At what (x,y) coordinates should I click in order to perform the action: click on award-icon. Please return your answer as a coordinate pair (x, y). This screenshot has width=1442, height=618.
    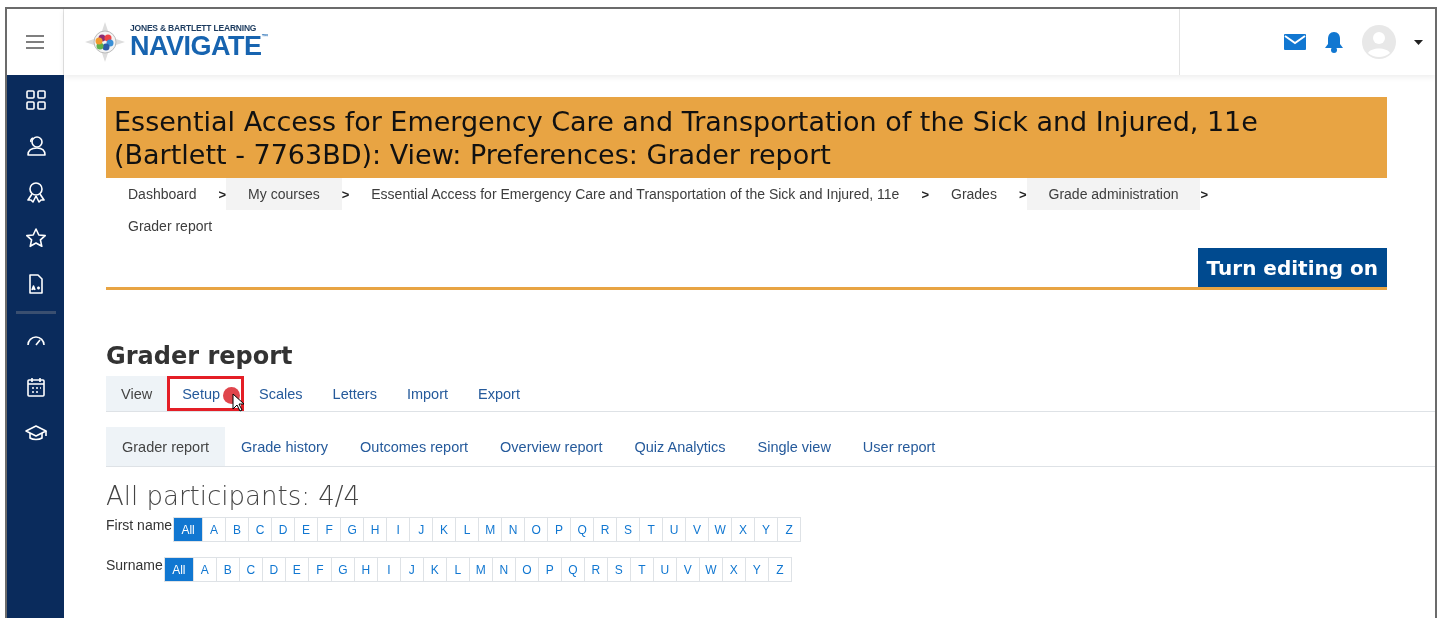
    Looking at the image, I should click on (35, 192).